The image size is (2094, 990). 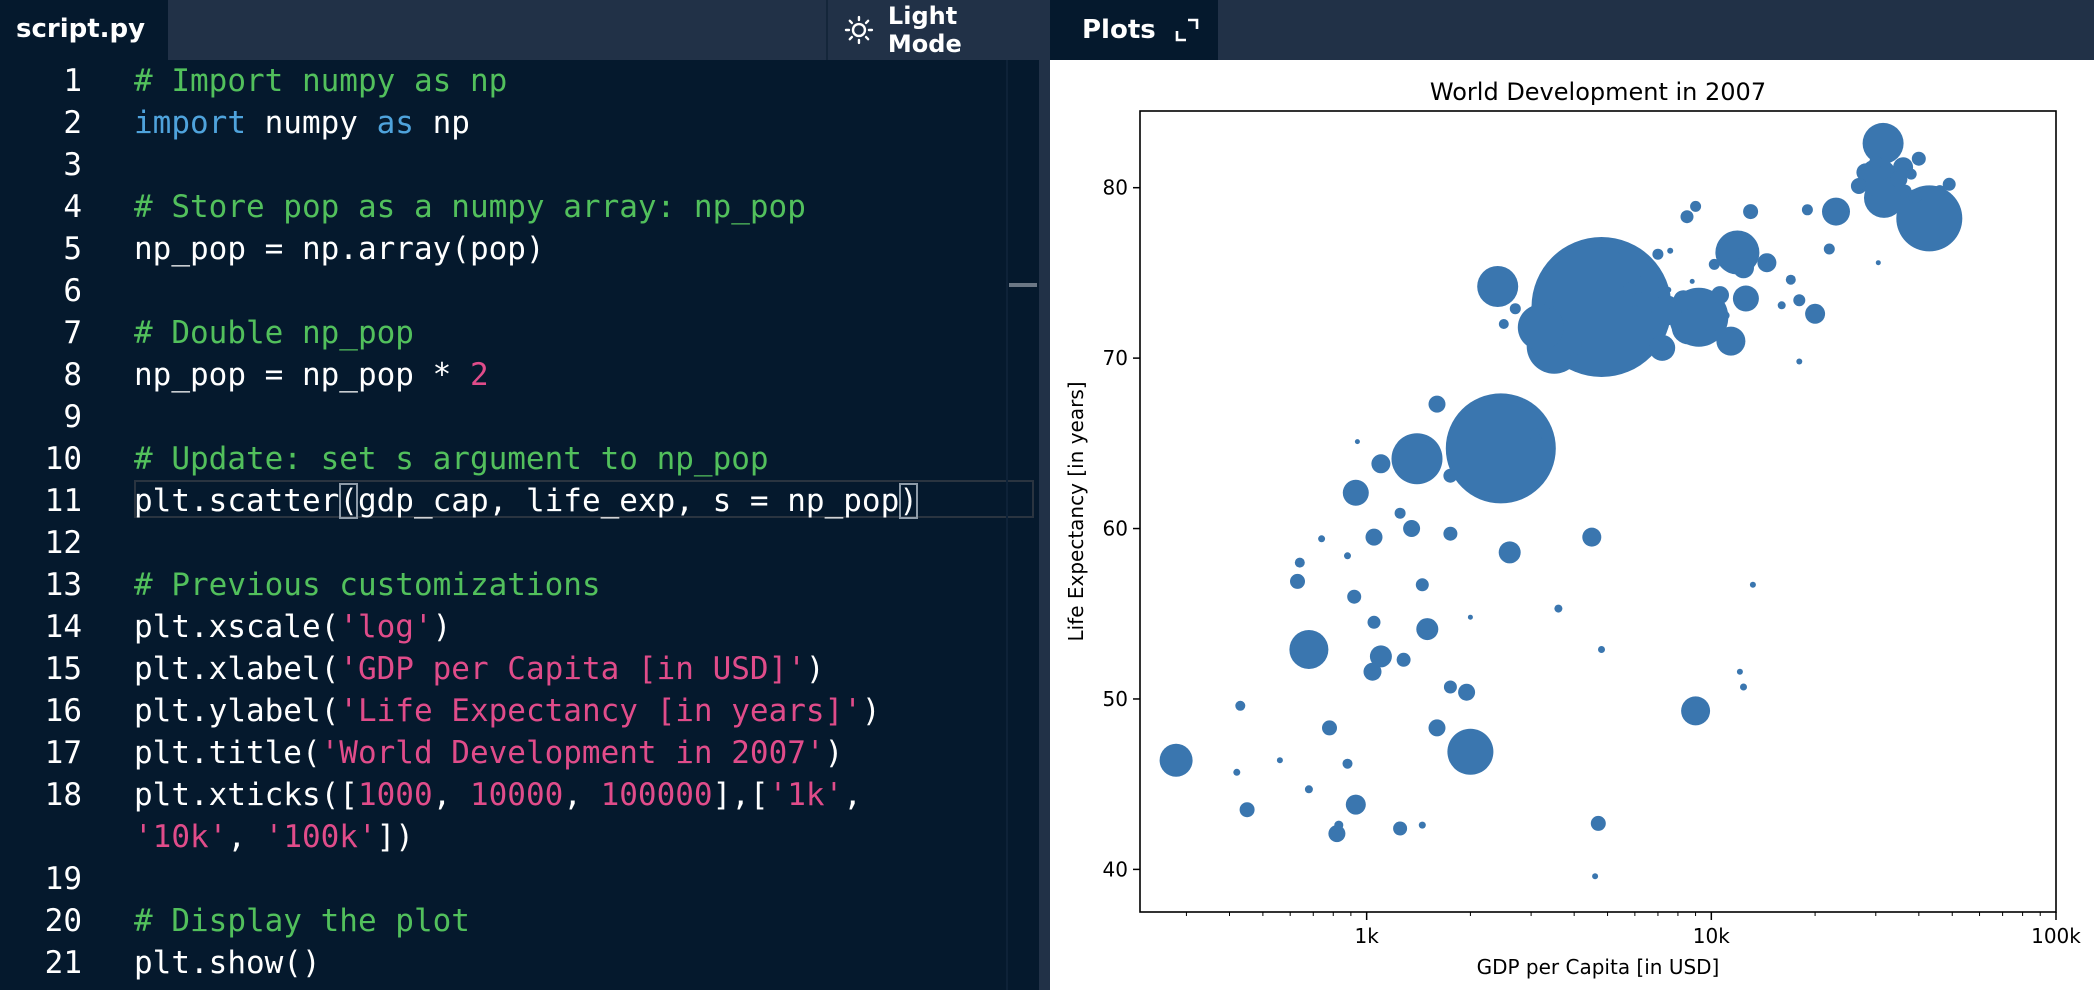 I want to click on code-line: 7 # Double np_pop, so click(x=519, y=333).